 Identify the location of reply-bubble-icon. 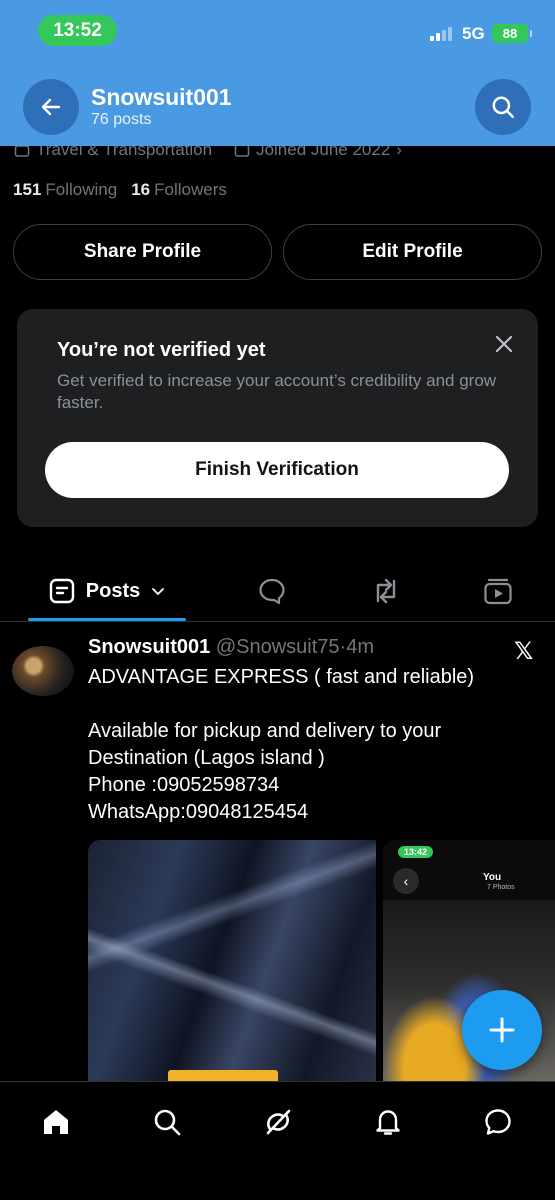
(272, 591).